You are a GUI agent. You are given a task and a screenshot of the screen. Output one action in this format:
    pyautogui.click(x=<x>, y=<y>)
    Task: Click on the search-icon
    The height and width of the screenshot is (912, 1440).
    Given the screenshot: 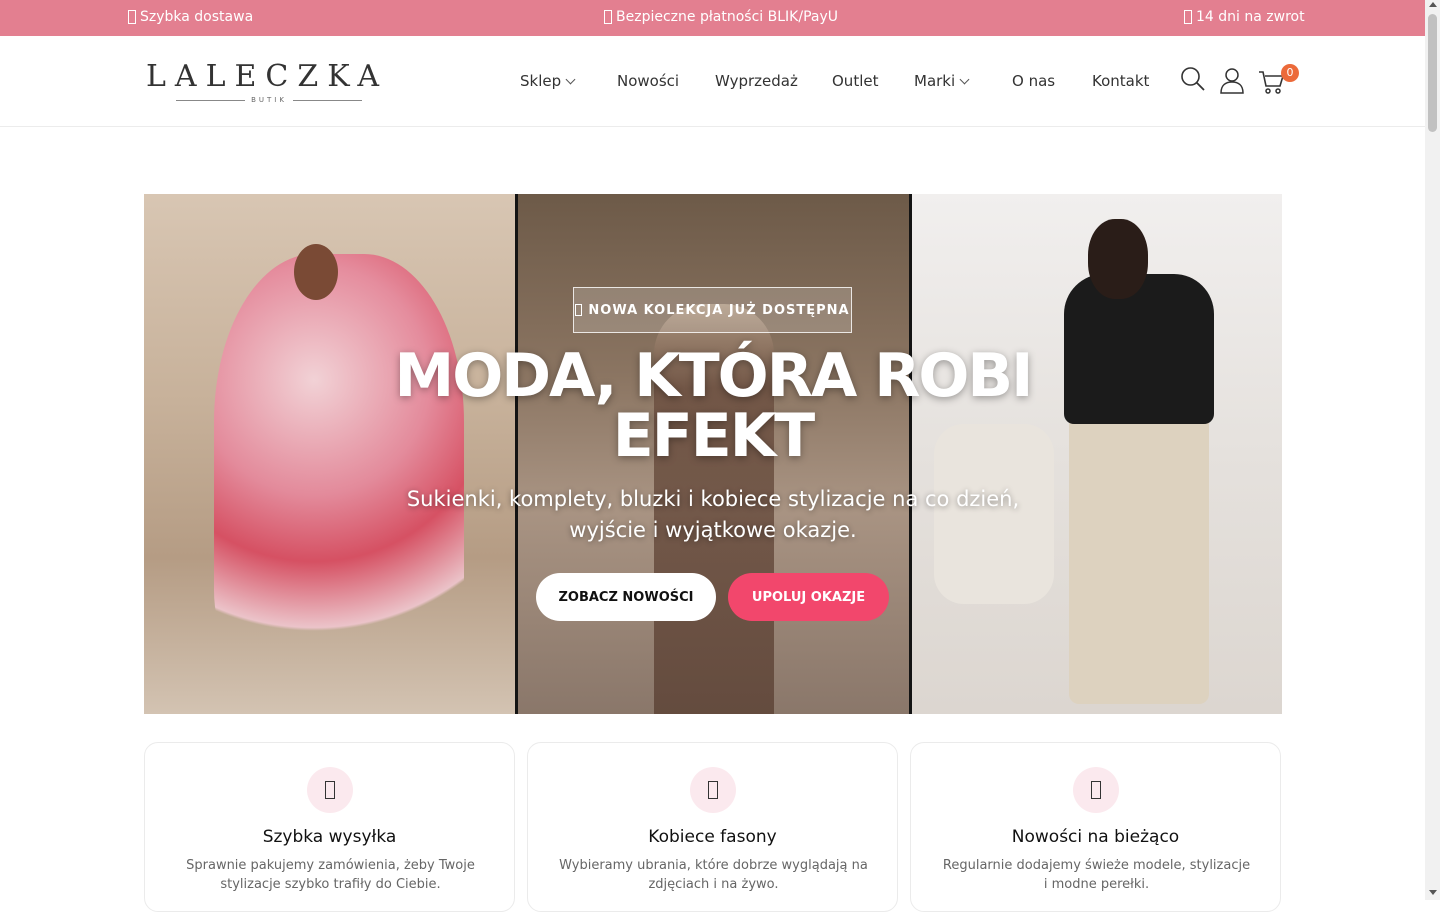 What is the action you would take?
    pyautogui.click(x=1193, y=79)
    